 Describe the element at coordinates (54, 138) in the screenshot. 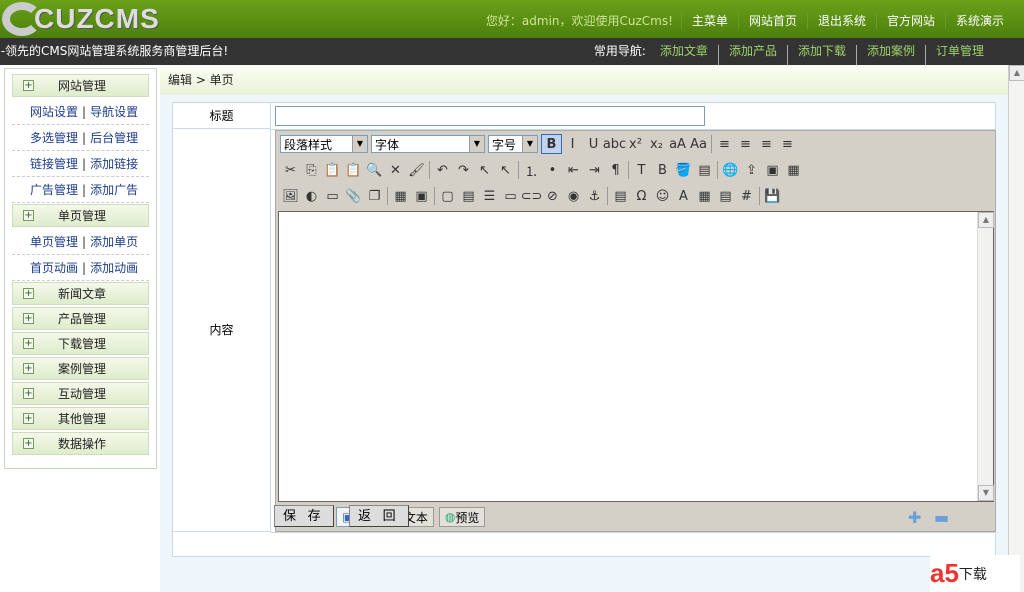

I see `sidebar-link: 多选管理` at that location.